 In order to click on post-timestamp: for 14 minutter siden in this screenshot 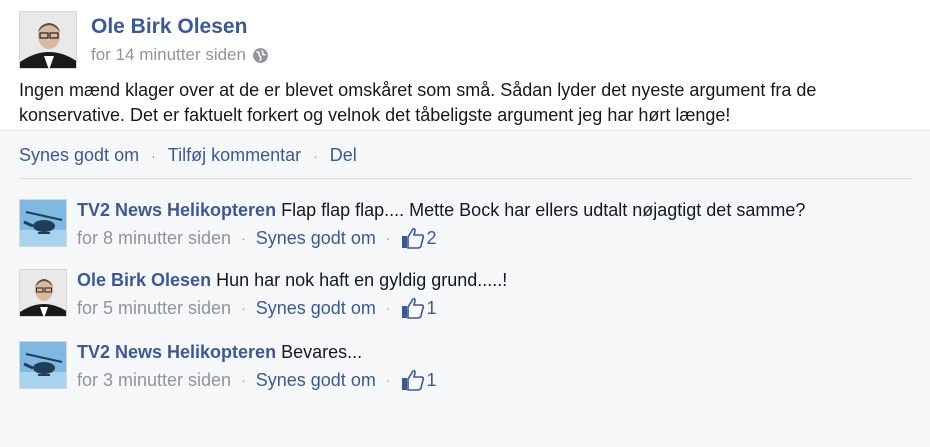, I will do `click(168, 55)`.